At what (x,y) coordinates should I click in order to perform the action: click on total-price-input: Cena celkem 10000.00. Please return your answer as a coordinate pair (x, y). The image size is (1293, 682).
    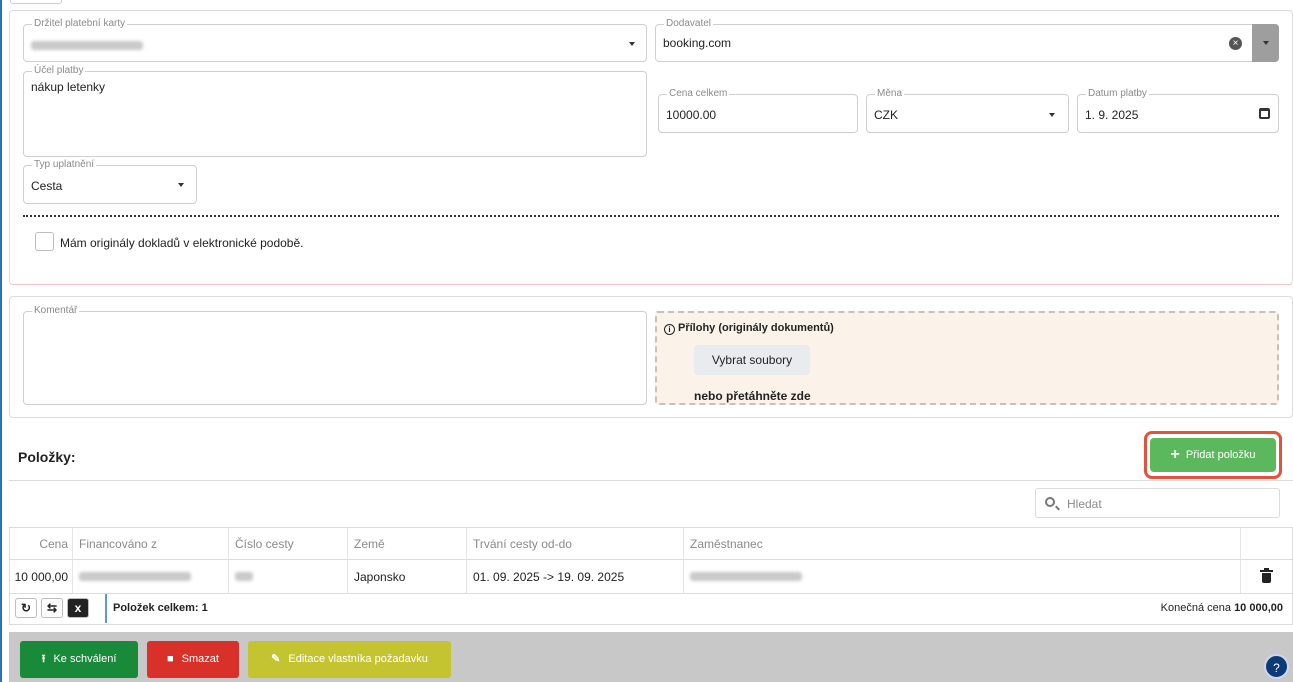
    Looking at the image, I should click on (758, 110).